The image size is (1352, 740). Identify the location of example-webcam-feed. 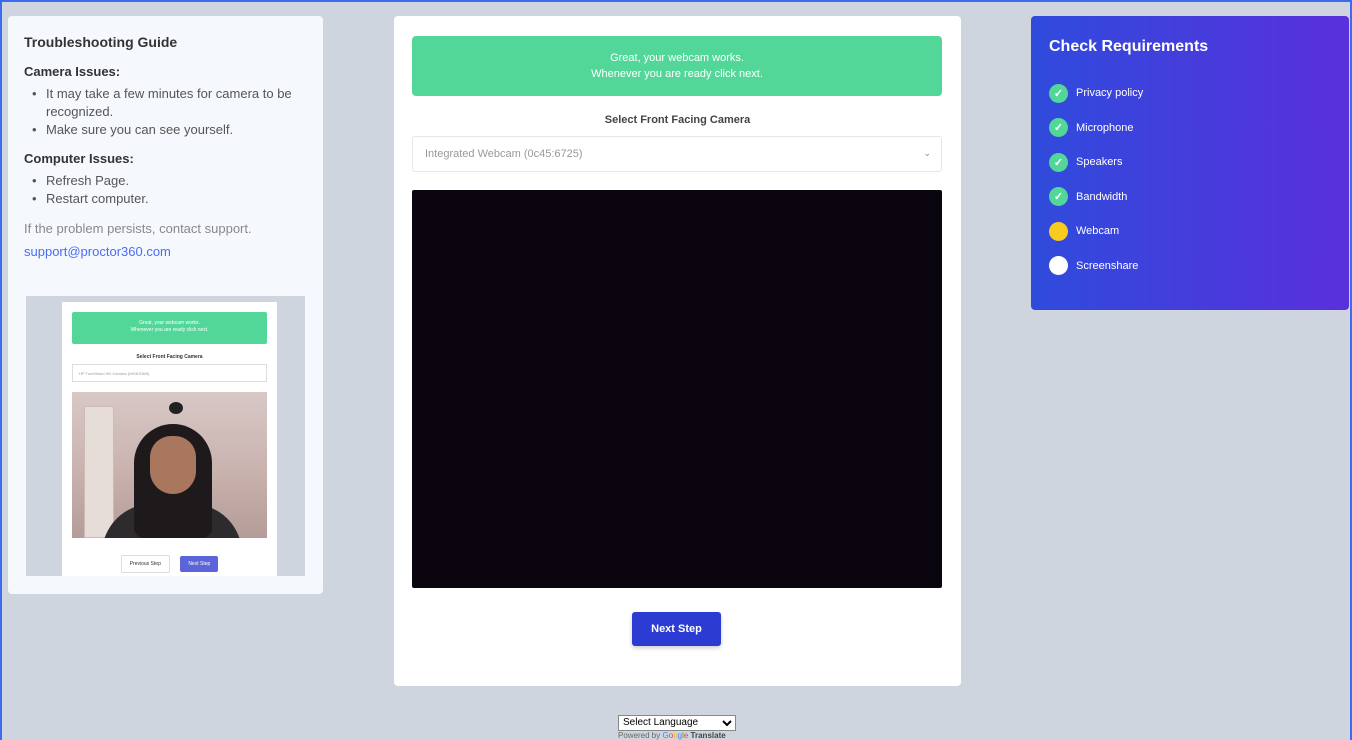
(169, 465).